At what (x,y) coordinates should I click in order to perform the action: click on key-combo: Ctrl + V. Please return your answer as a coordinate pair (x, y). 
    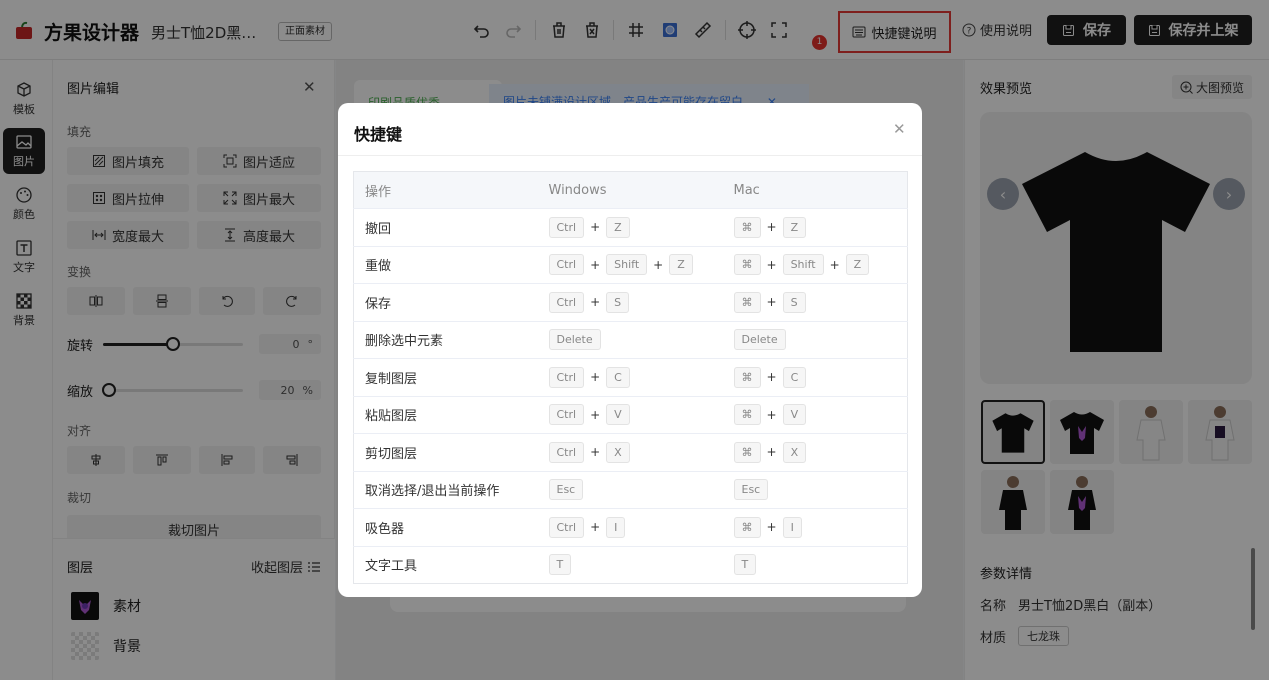
    Looking at the image, I should click on (635, 415).